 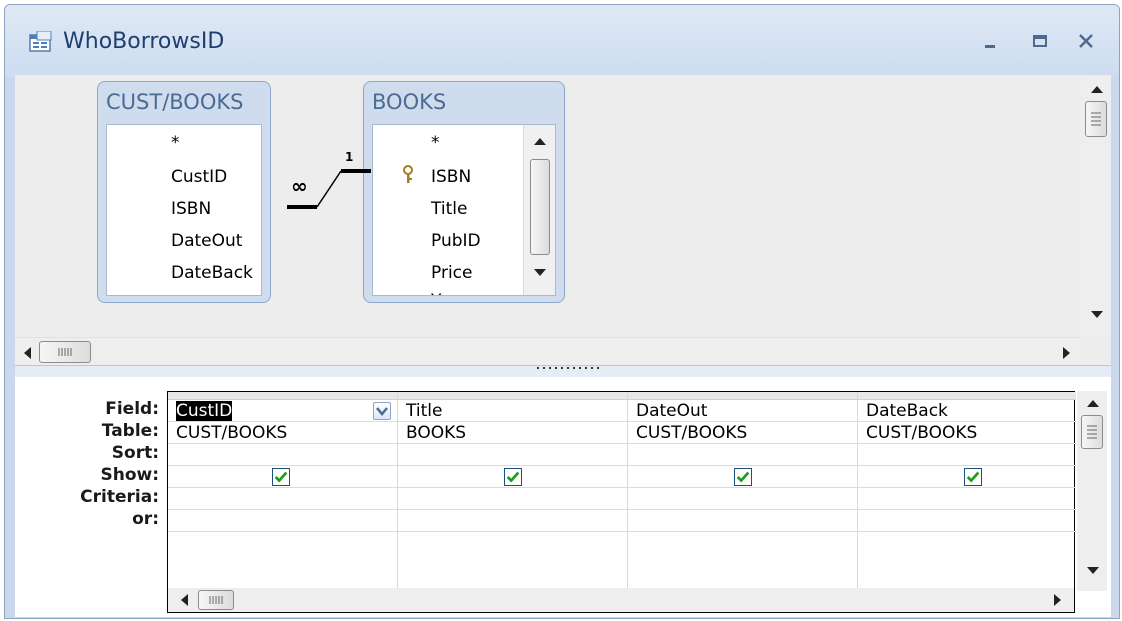 I want to click on table-title: BOOKS, so click(x=409, y=102).